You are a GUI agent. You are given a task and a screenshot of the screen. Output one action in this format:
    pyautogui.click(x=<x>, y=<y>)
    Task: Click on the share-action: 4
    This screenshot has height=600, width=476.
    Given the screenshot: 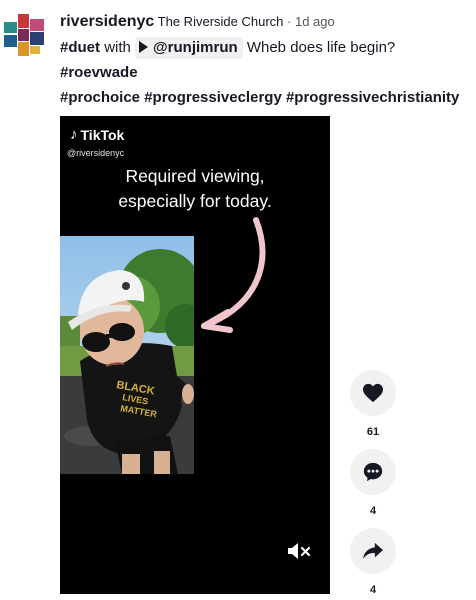 What is the action you would take?
    pyautogui.click(x=373, y=562)
    